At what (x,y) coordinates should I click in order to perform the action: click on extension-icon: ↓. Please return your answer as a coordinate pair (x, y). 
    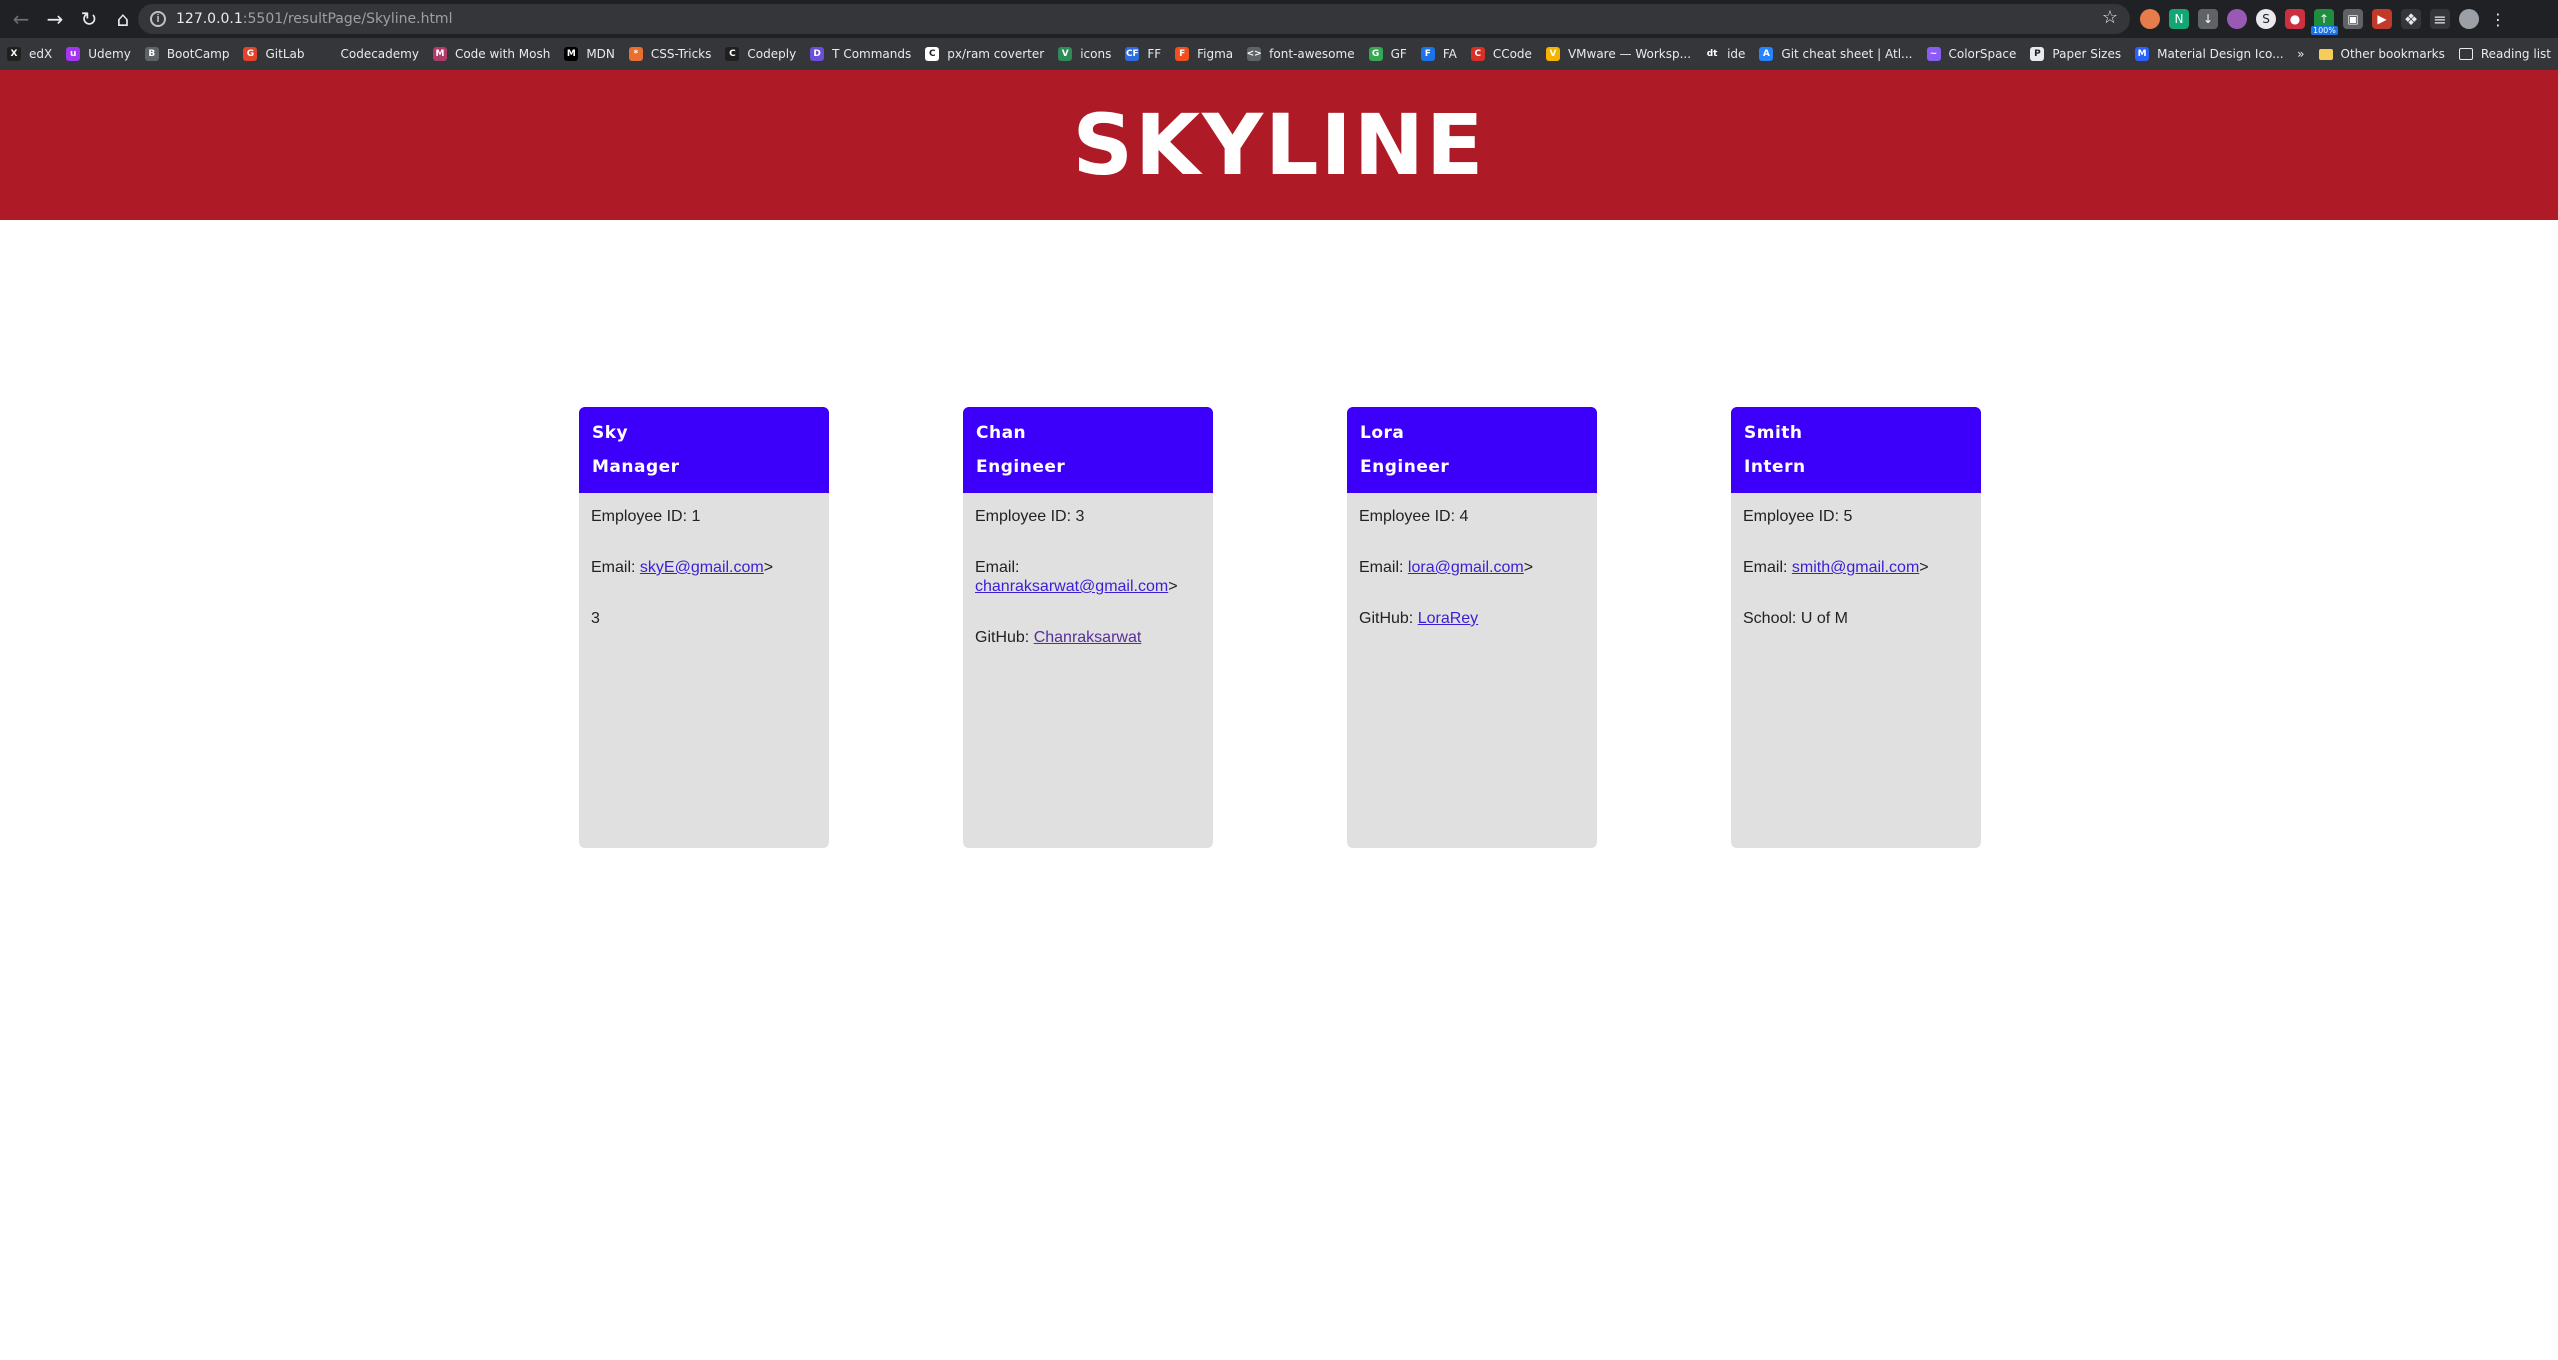
    Looking at the image, I should click on (2208, 19).